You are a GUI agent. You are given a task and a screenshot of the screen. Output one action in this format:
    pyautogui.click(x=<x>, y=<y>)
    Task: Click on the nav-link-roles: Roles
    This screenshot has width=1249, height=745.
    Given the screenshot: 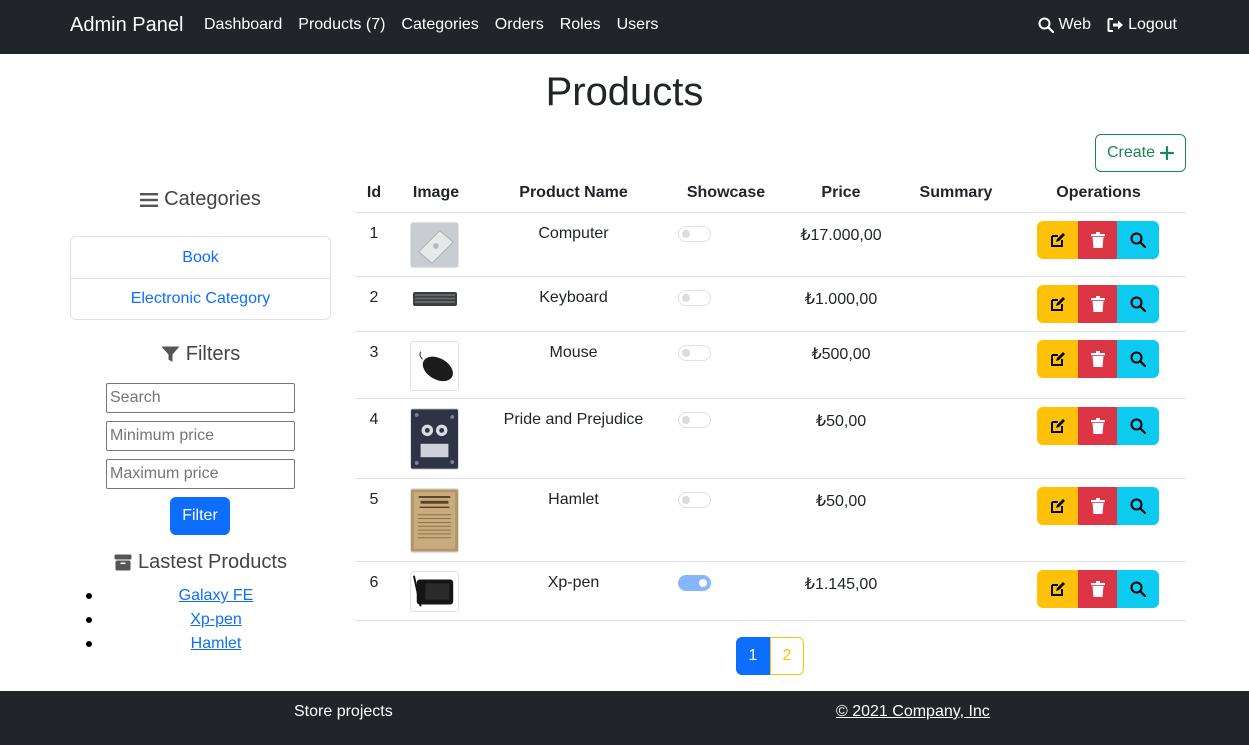 What is the action you would take?
    pyautogui.click(x=580, y=25)
    